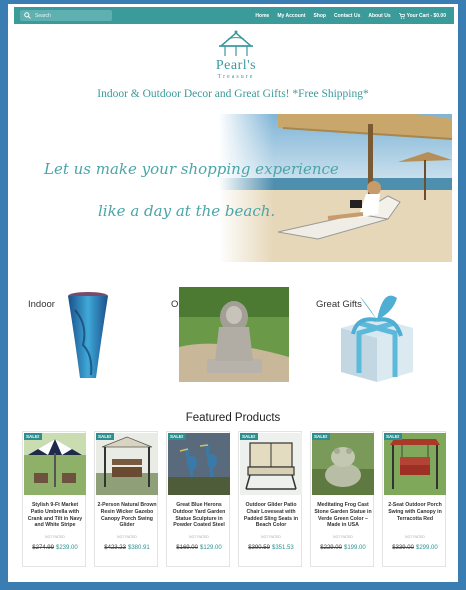 The width and height of the screenshot is (466, 590). I want to click on old-price: $169.00, so click(187, 548).